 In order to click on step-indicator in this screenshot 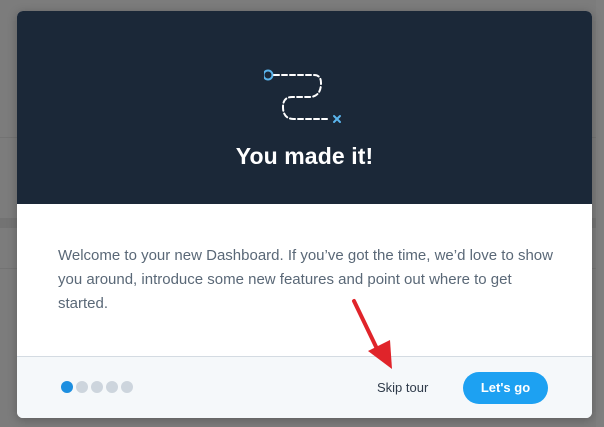, I will do `click(97, 387)`.